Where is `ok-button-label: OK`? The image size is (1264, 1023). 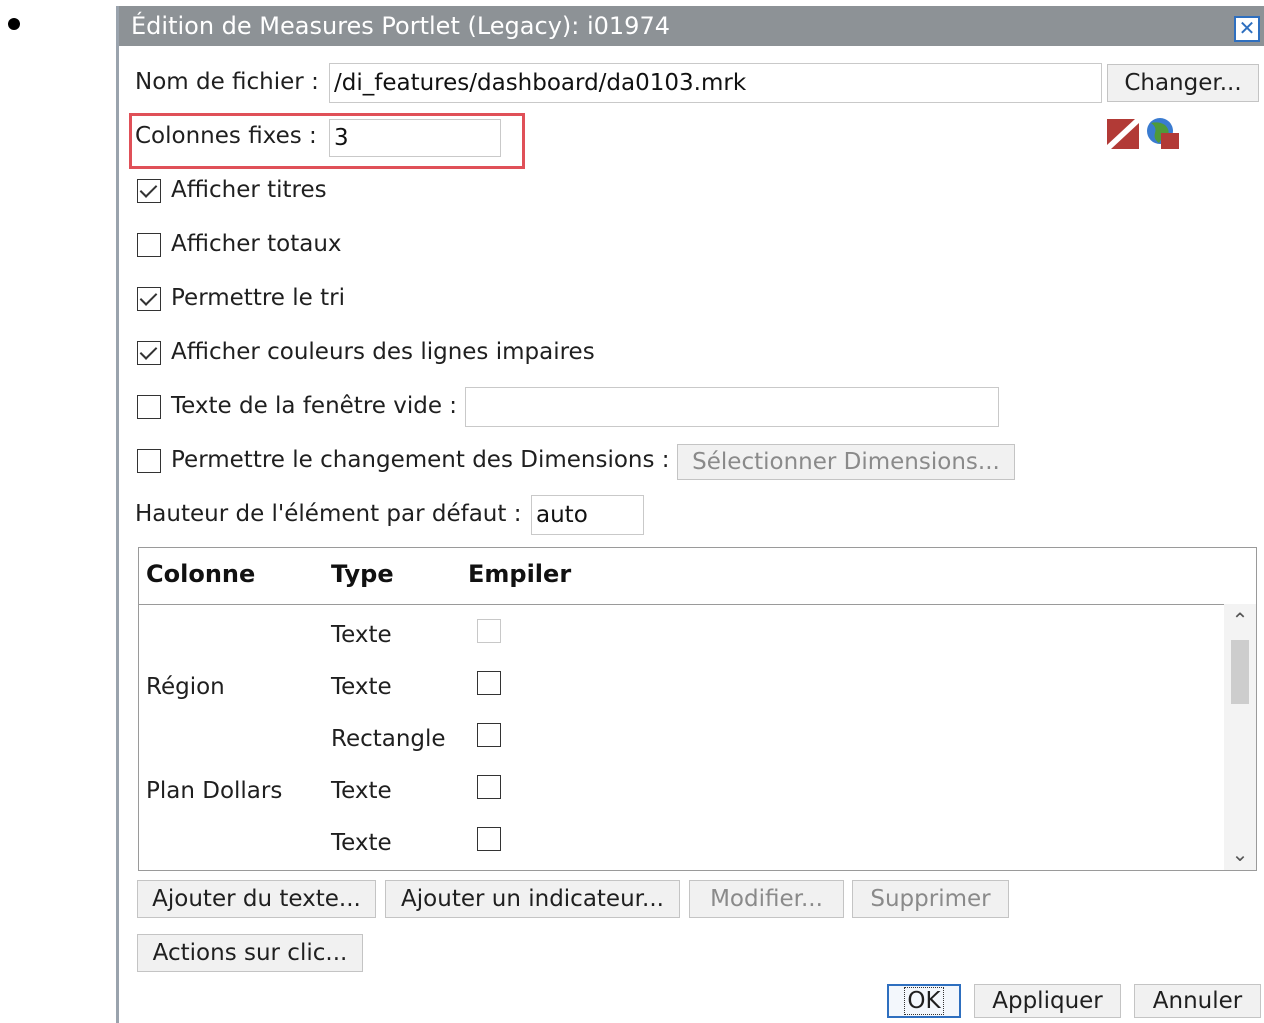
ok-button-label: OK is located at coordinates (924, 1001).